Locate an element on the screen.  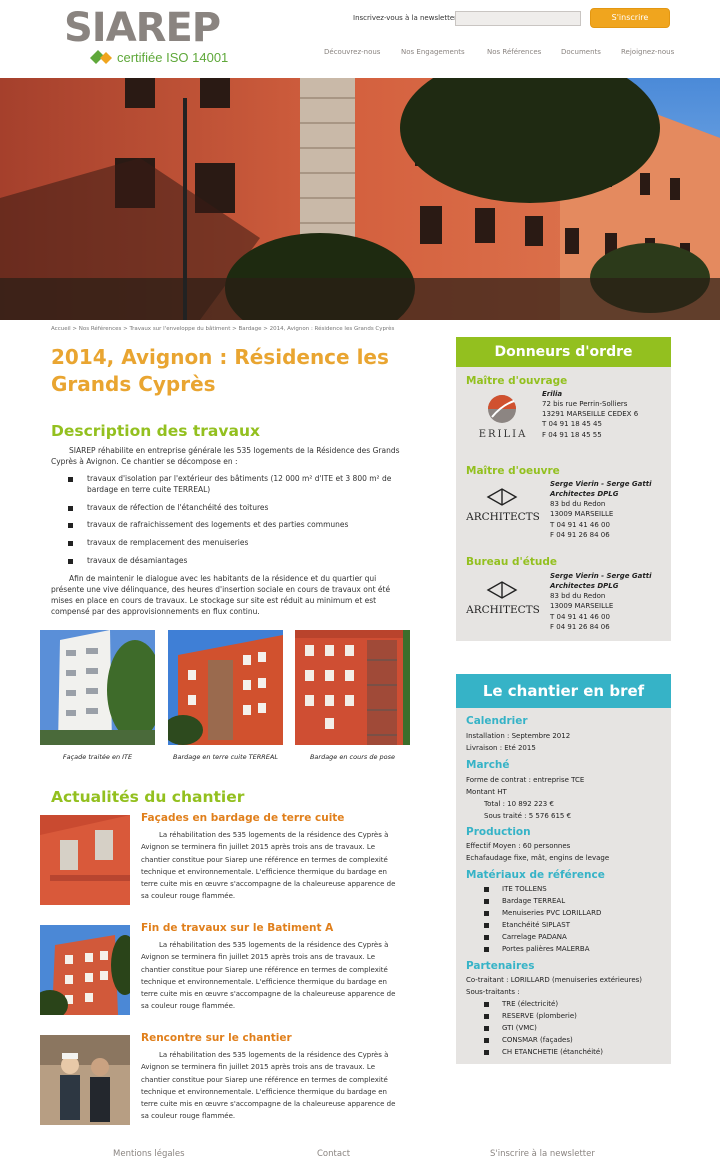
contact-fax: F 04 91 18 45 55 is located at coordinates (572, 434).